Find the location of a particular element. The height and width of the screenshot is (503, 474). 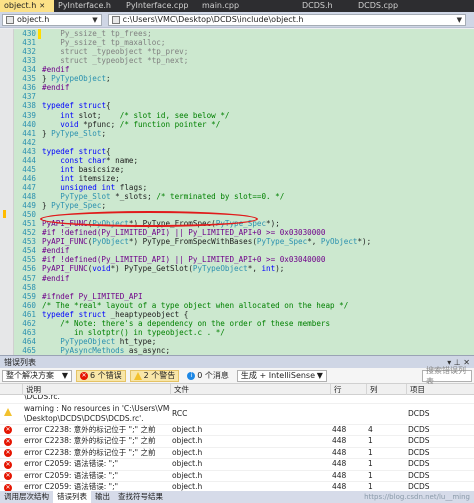

tab-dcds-h: DCDS.h is located at coordinates (326, 6).